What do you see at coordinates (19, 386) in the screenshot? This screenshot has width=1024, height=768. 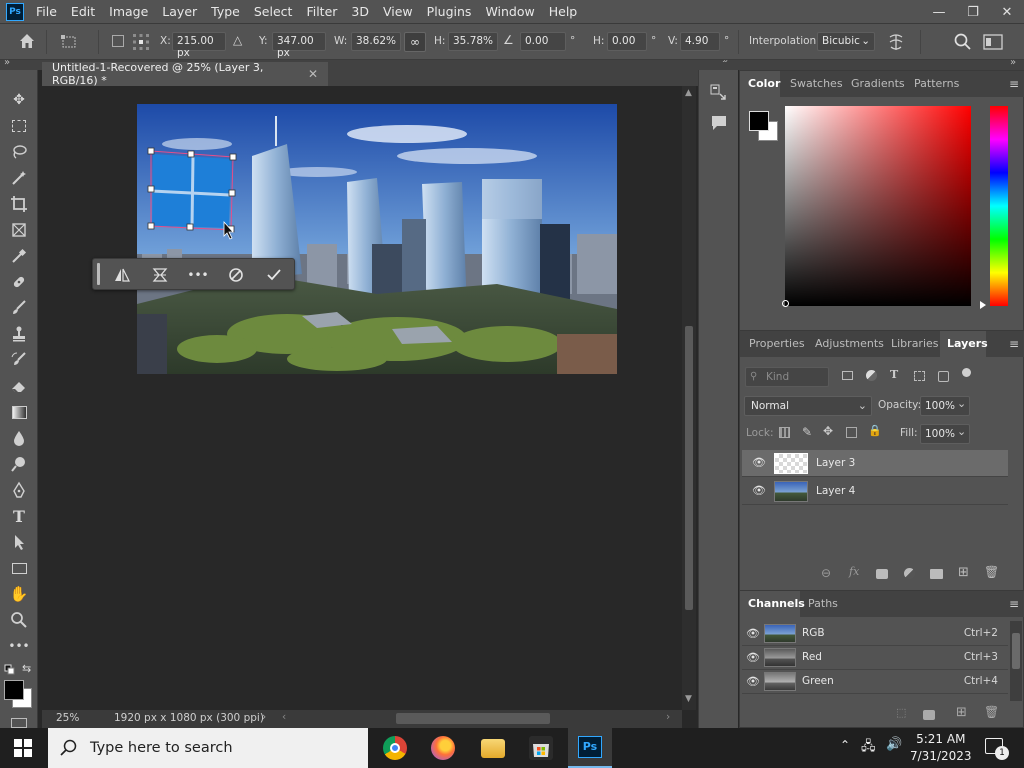 I see `eraser-tool-icon` at bounding box center [19, 386].